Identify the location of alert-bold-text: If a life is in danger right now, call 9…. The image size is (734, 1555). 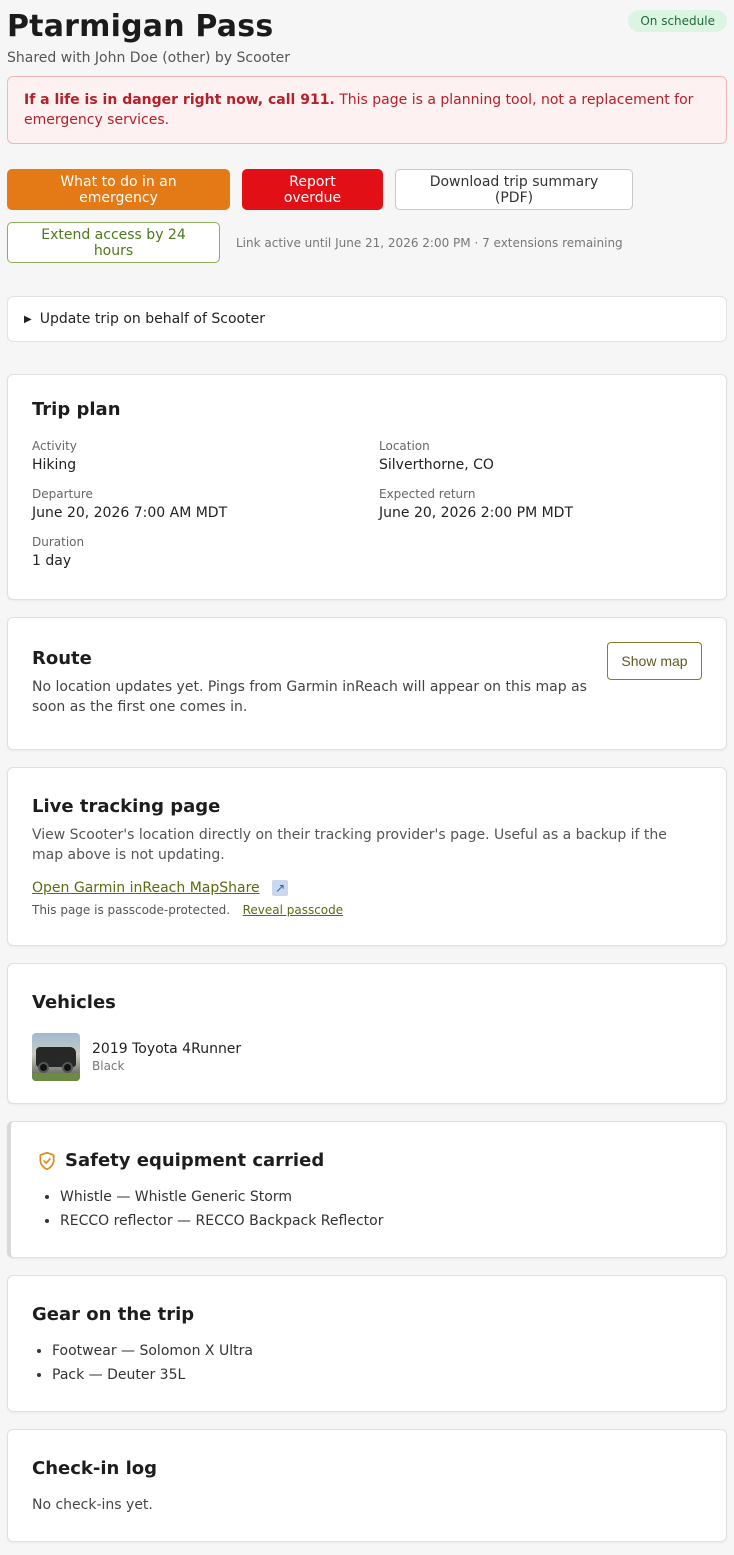
(179, 100).